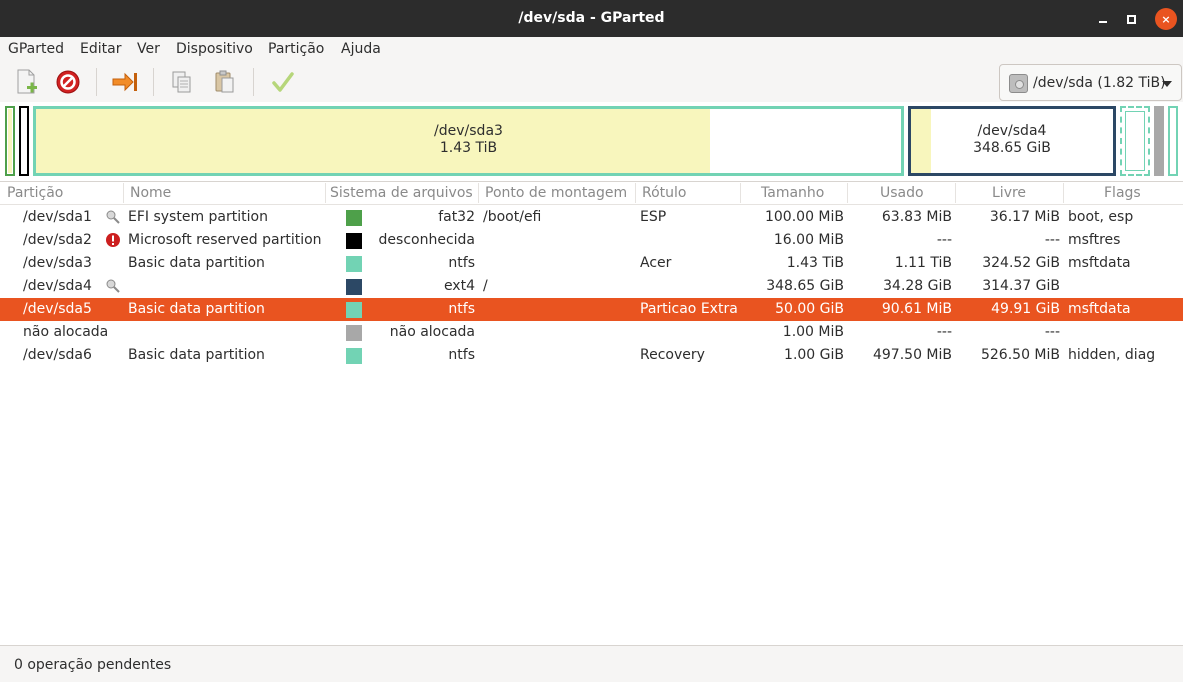 The height and width of the screenshot is (682, 1183). What do you see at coordinates (1112, 355) in the screenshot?
I see `cell-flags: hidden, diag` at bounding box center [1112, 355].